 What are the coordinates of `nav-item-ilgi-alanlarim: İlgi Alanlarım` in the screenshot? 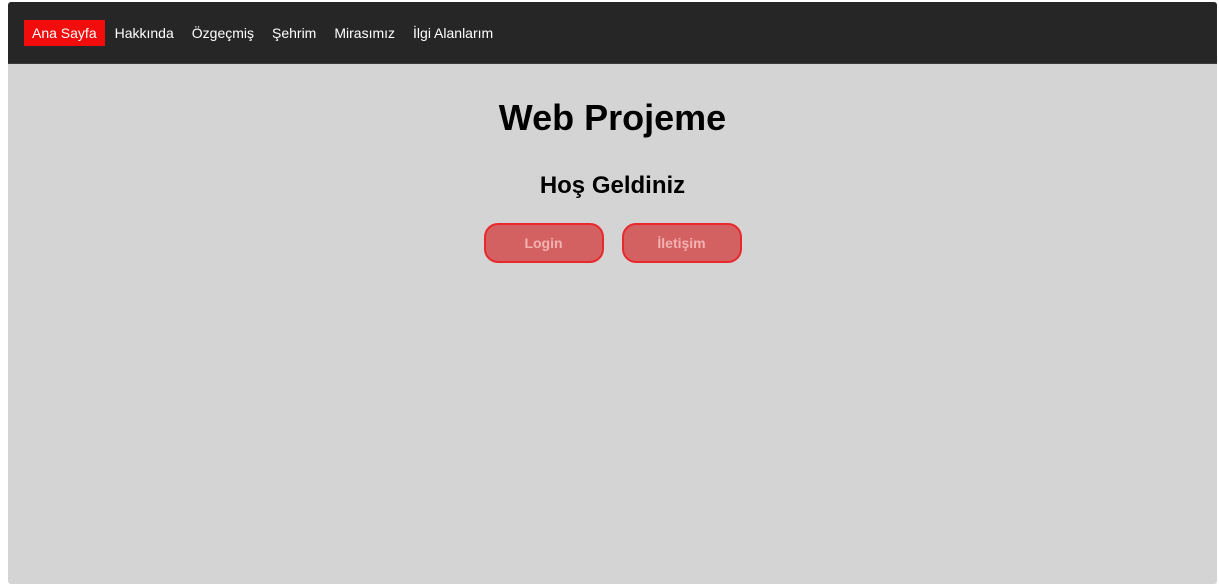 It's located at (453, 33).